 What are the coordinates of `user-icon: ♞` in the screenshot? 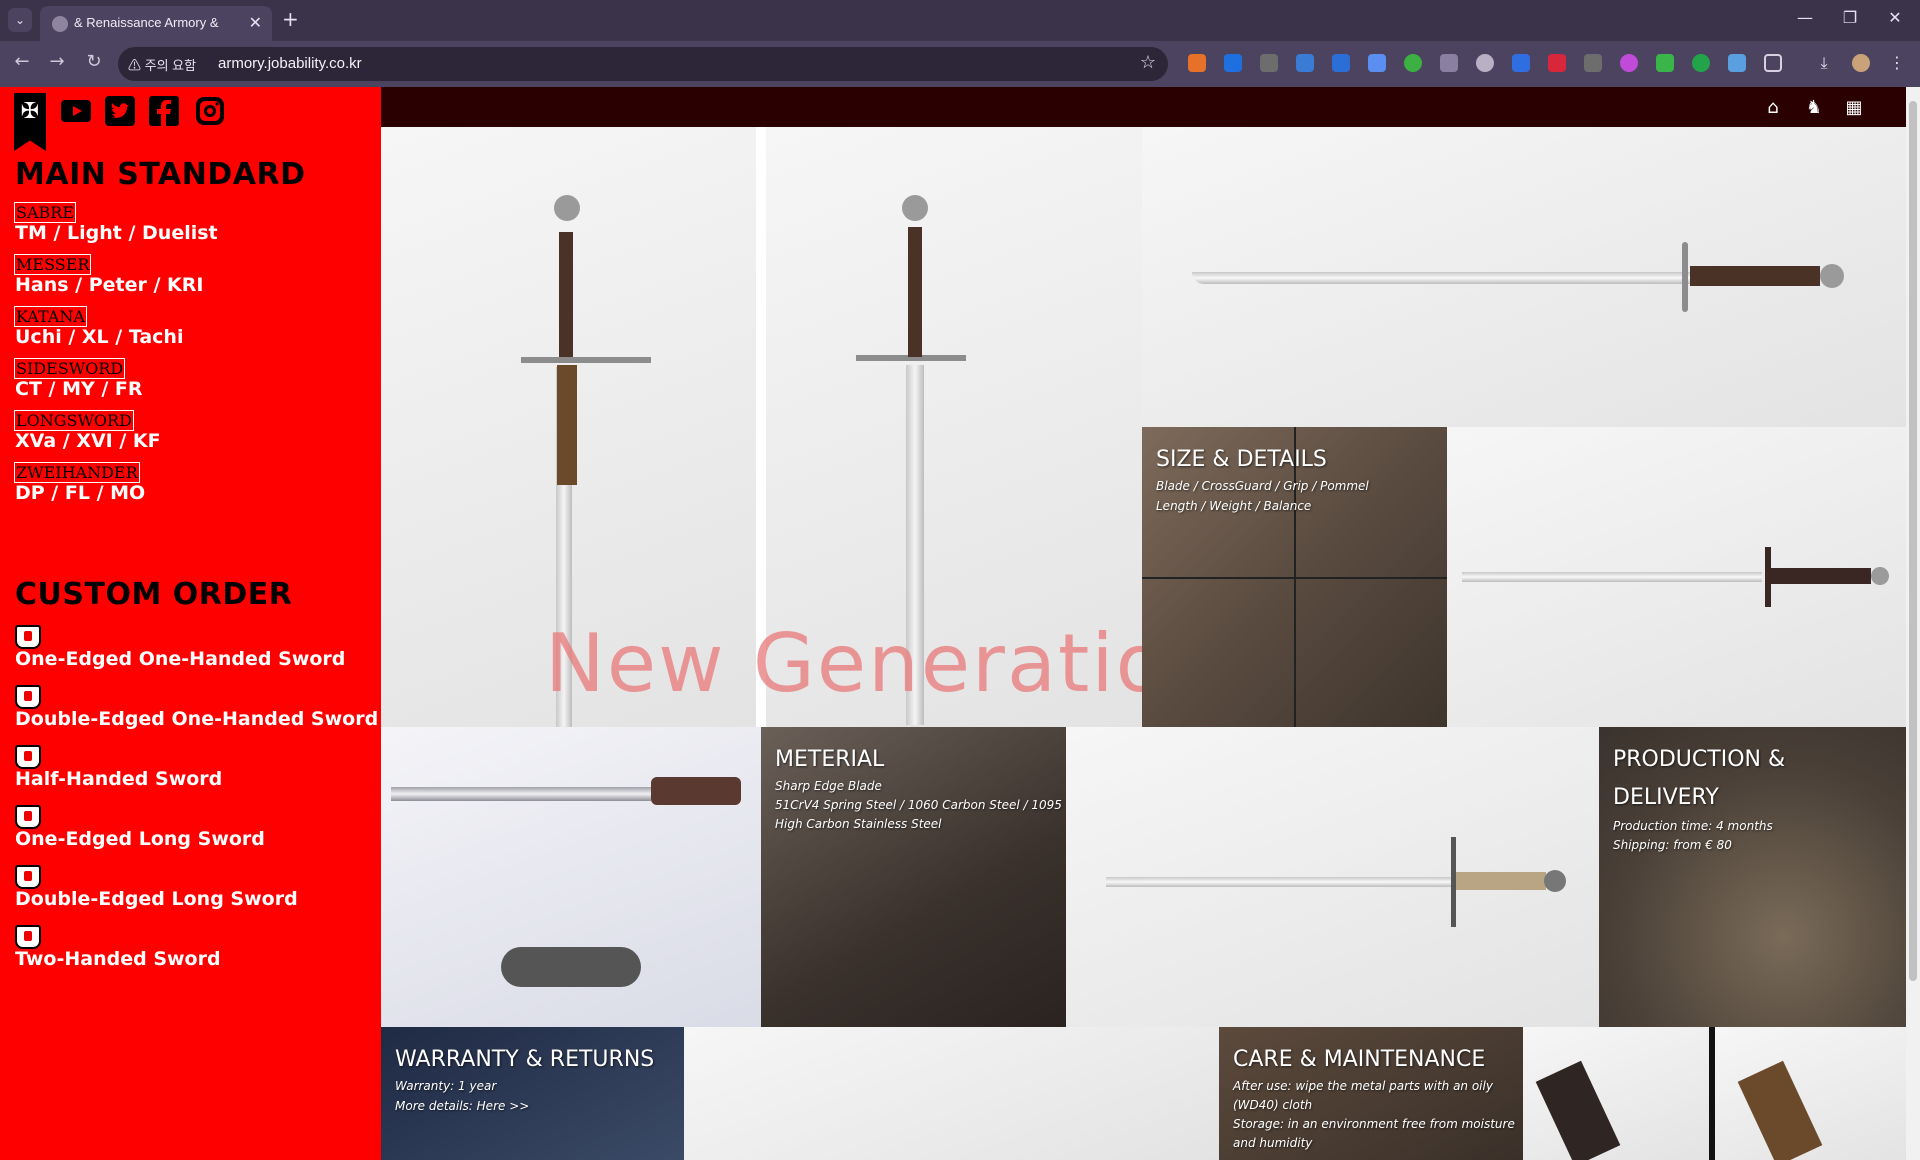 It's located at (1814, 108).